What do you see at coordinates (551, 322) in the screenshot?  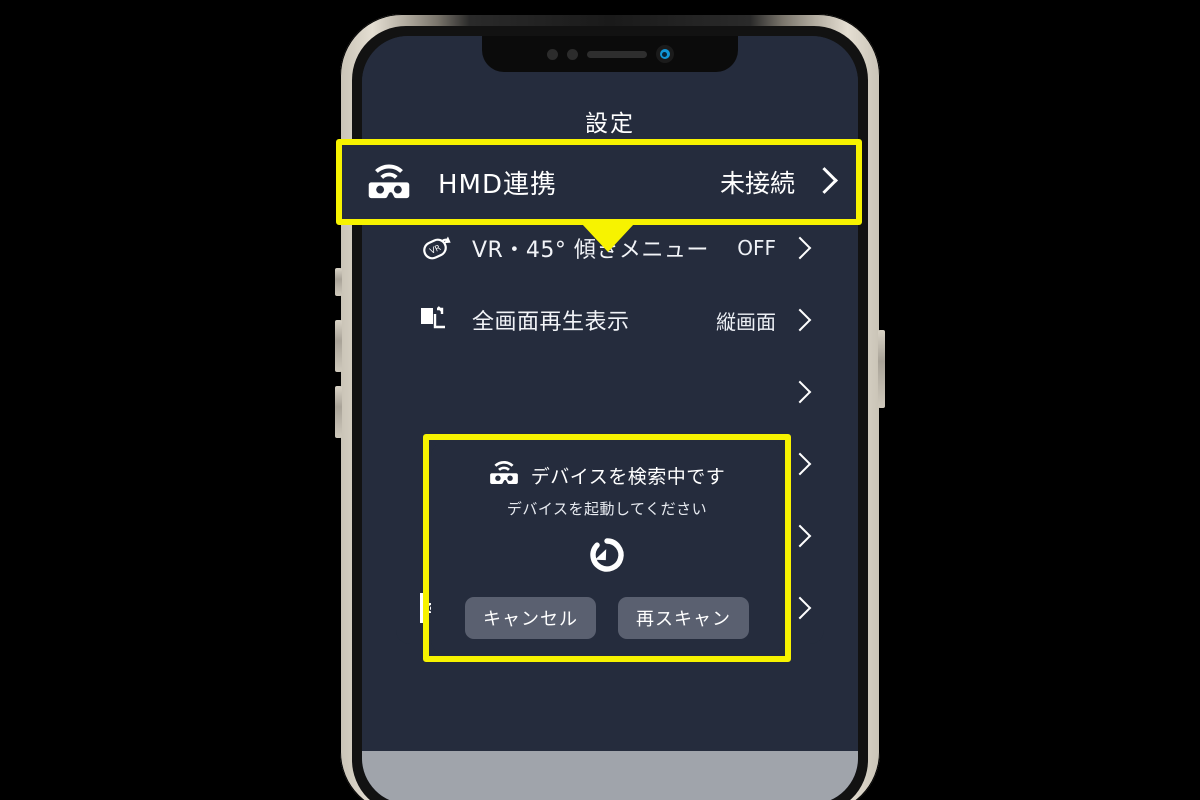 I see `settings-row-label: 全画面再生表示` at bounding box center [551, 322].